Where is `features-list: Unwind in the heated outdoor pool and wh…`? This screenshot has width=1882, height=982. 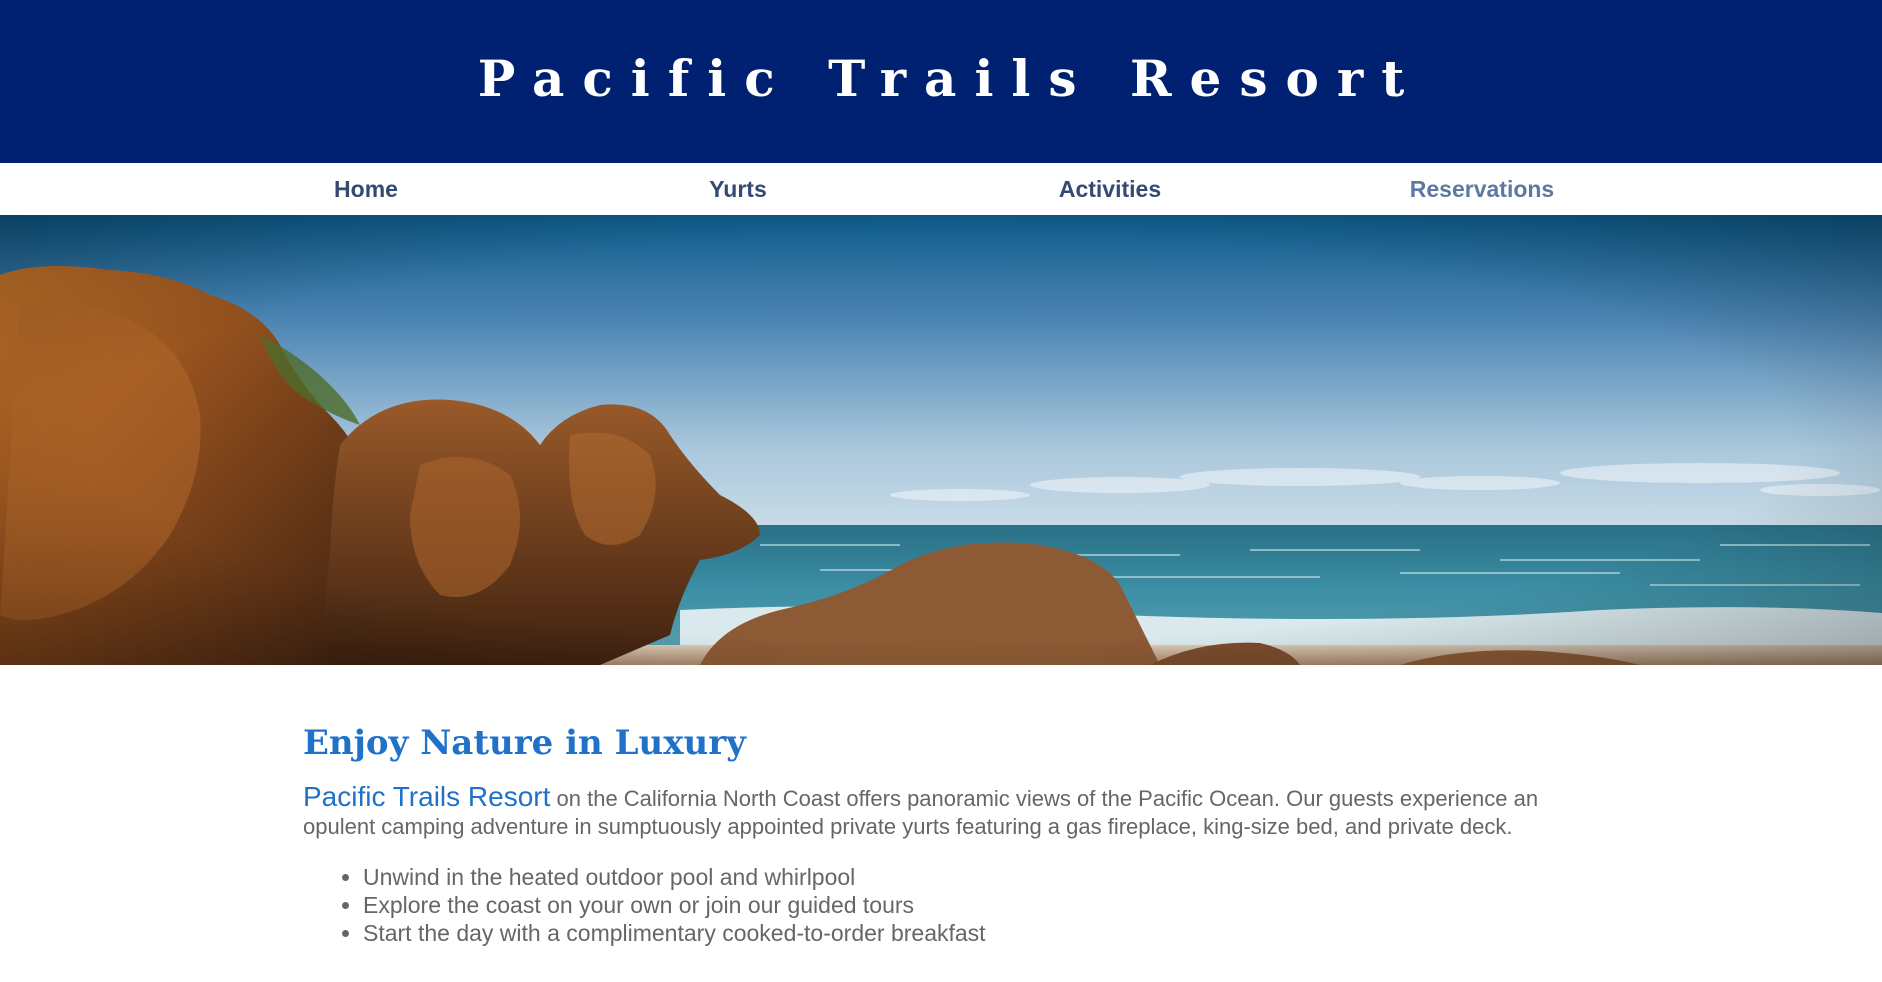
features-list: Unwind in the heated outdoor pool and wh… is located at coordinates (952, 905).